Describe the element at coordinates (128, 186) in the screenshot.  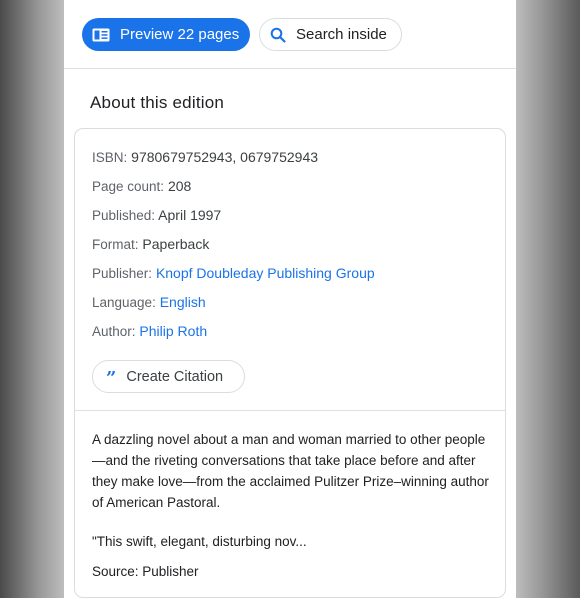
I see `page-count-label: Page count:` at that location.